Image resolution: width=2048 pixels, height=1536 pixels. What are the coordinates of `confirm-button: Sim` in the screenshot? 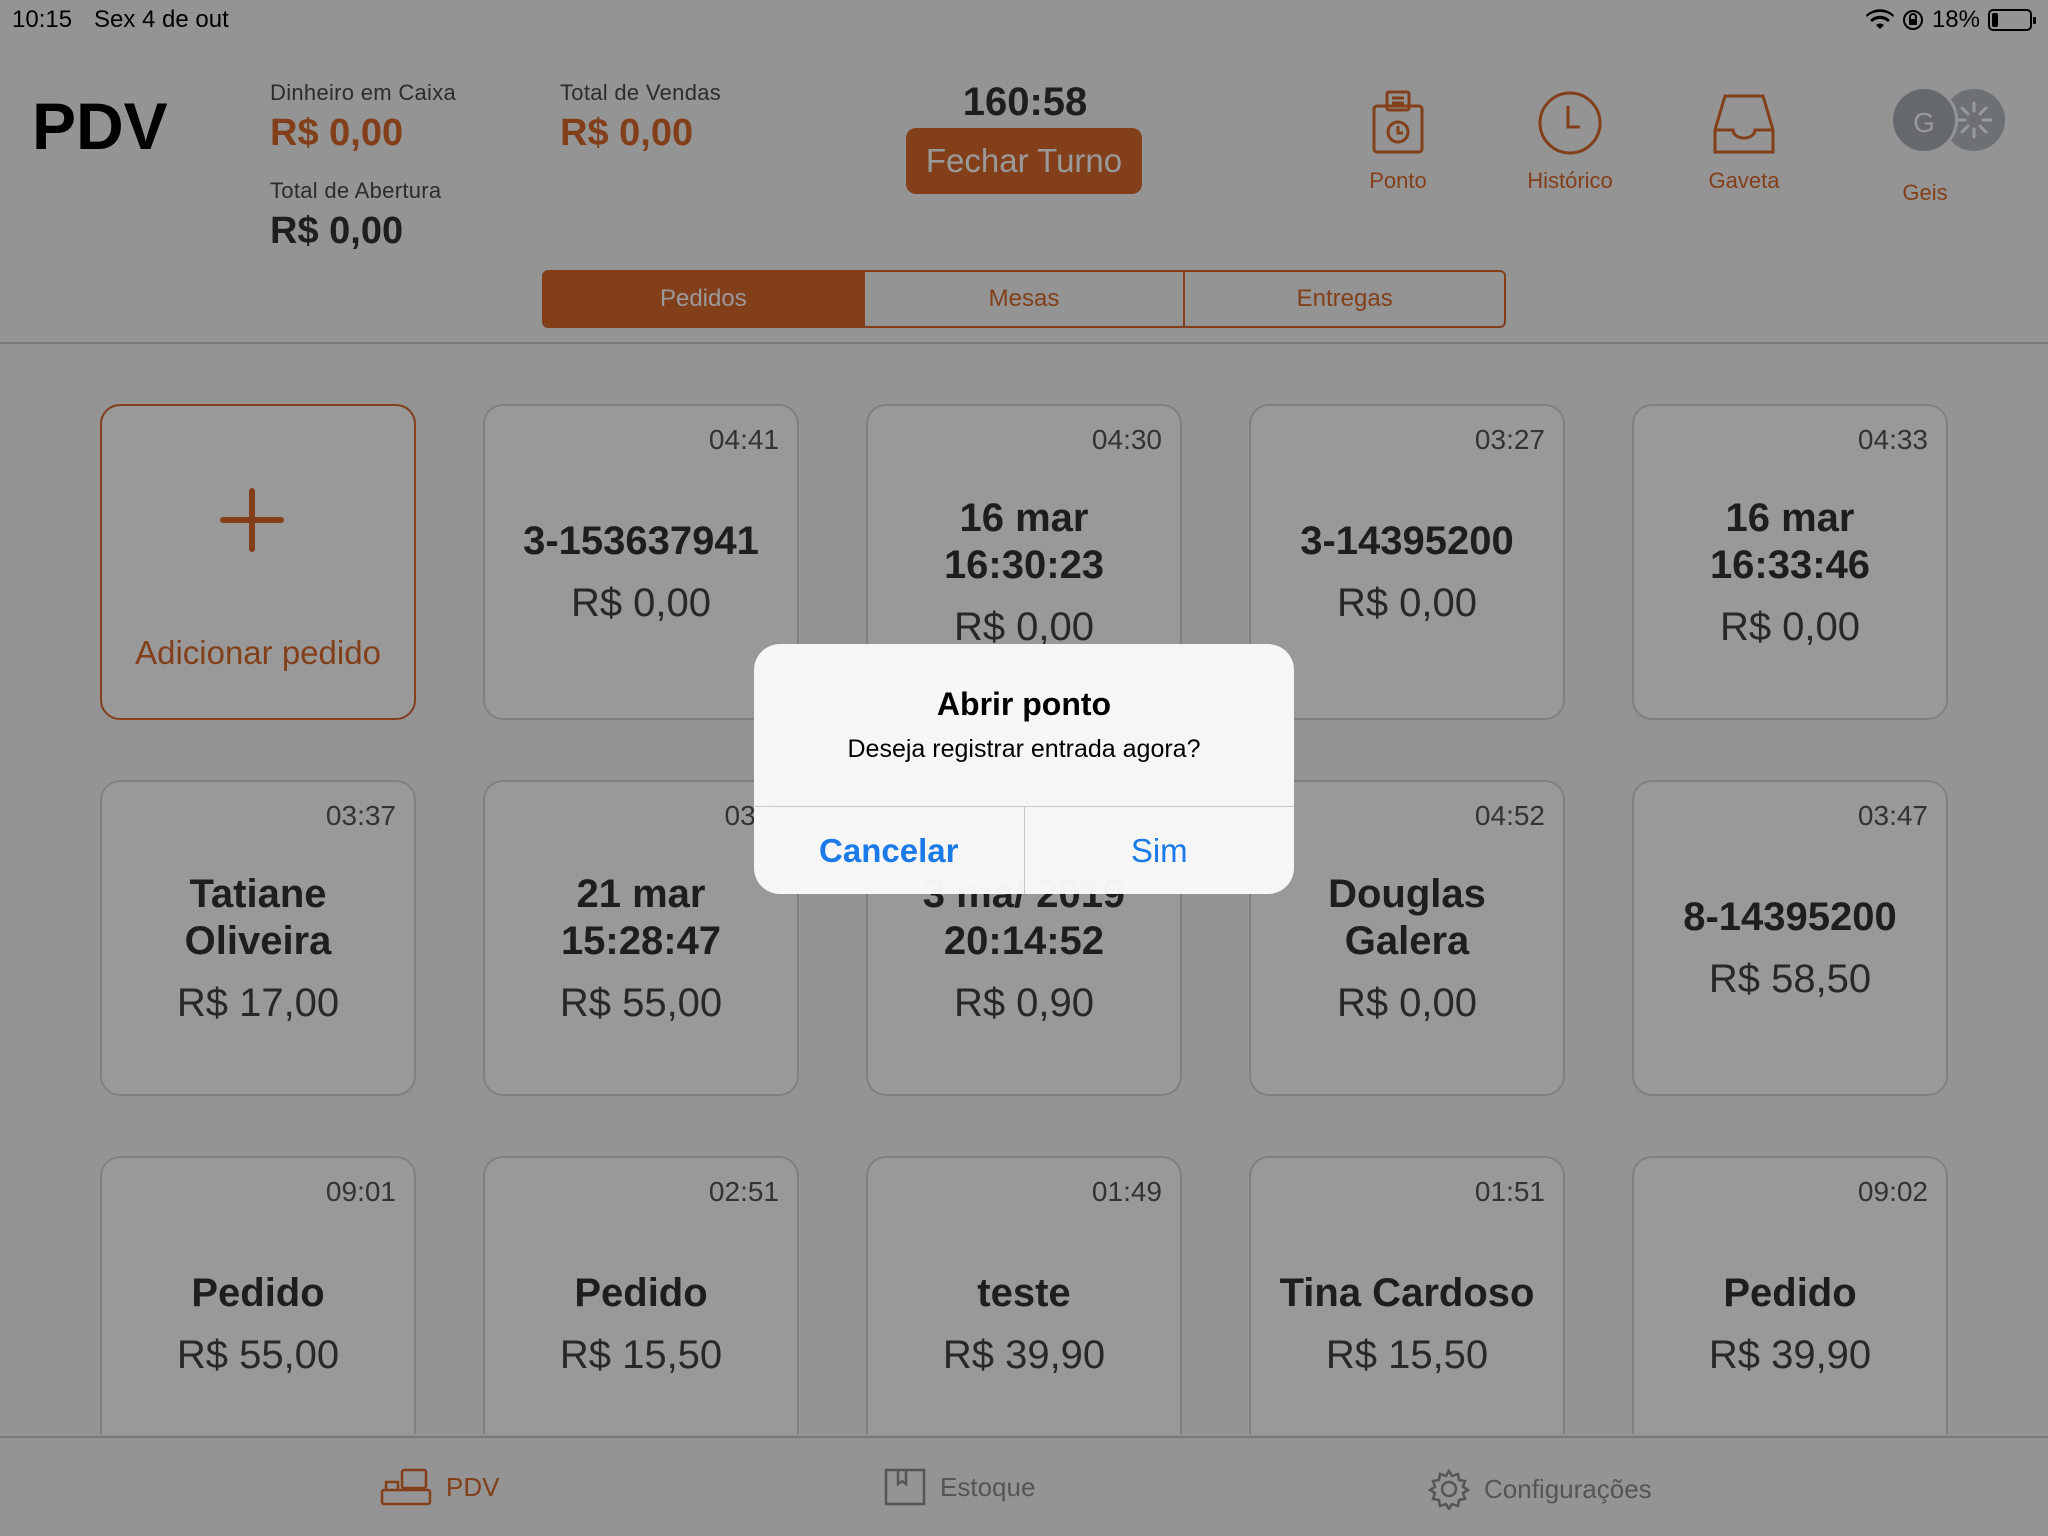 It's located at (1160, 850).